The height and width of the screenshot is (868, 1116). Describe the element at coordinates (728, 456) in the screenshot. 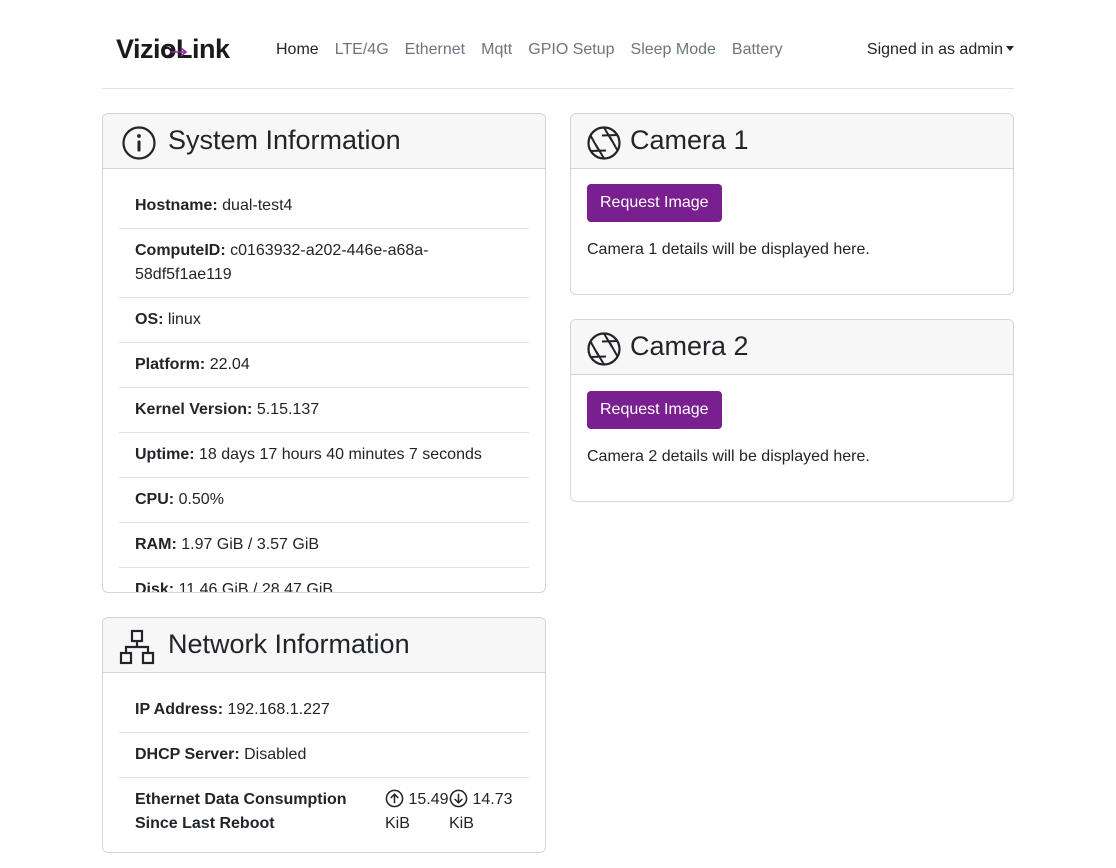

I see `camera-2-details: Camera 2 details will be displayed here.` at that location.